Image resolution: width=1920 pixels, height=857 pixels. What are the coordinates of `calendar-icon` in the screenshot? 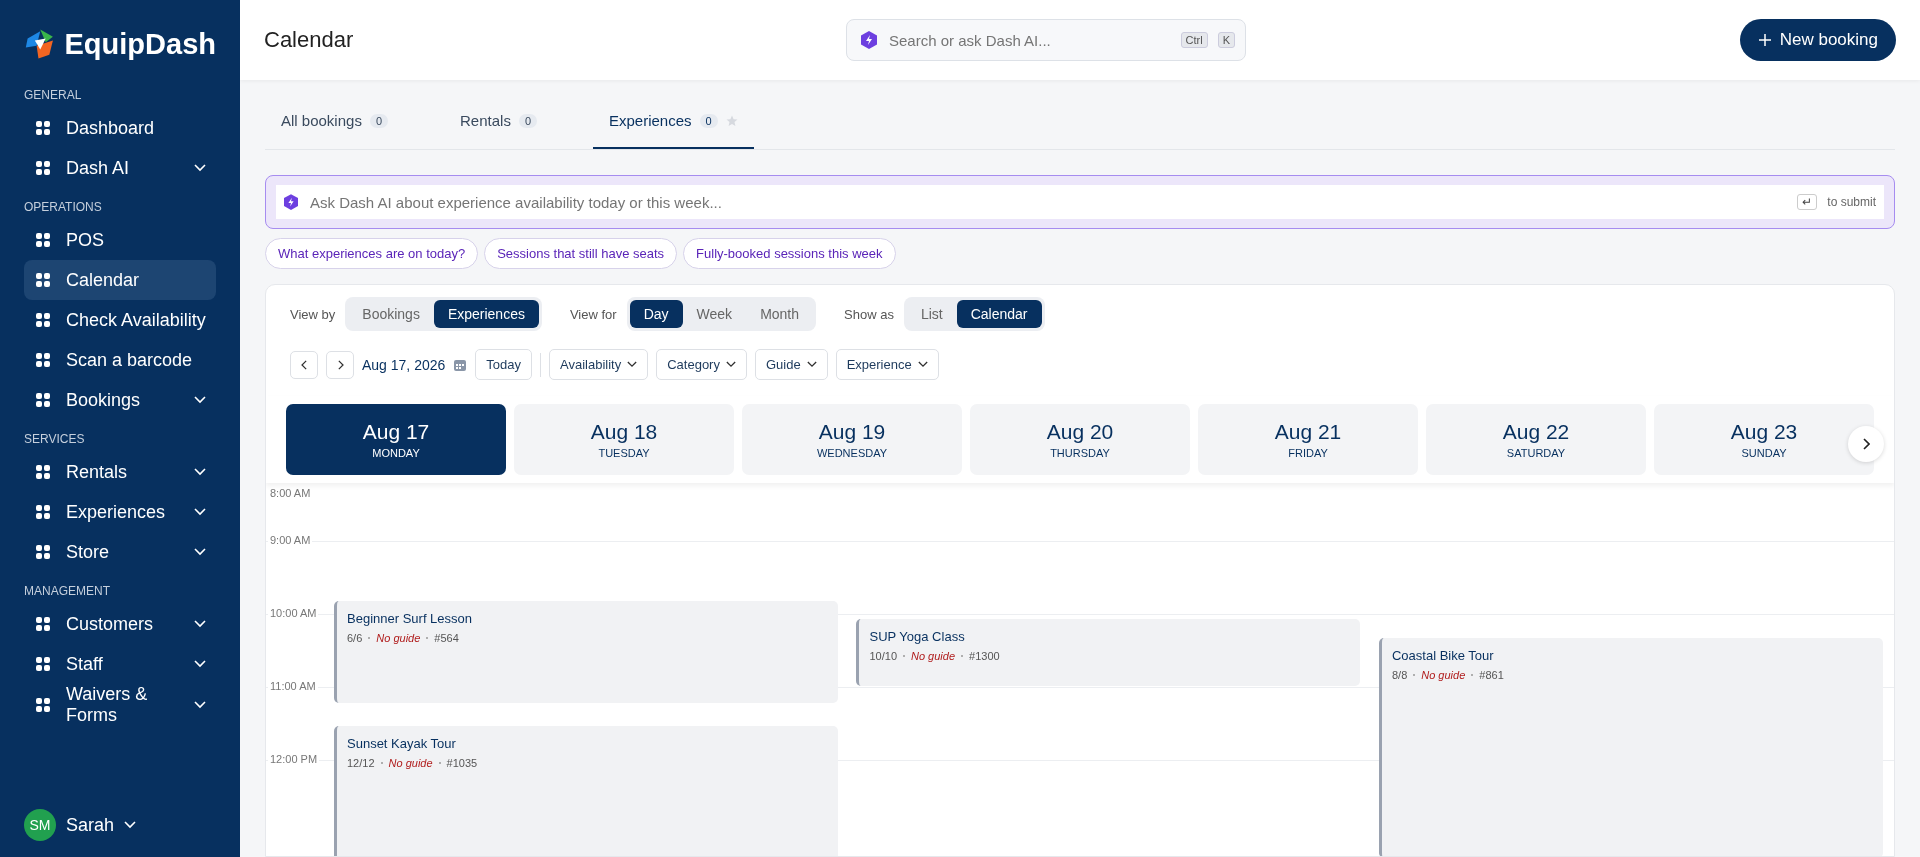 It's located at (460, 364).